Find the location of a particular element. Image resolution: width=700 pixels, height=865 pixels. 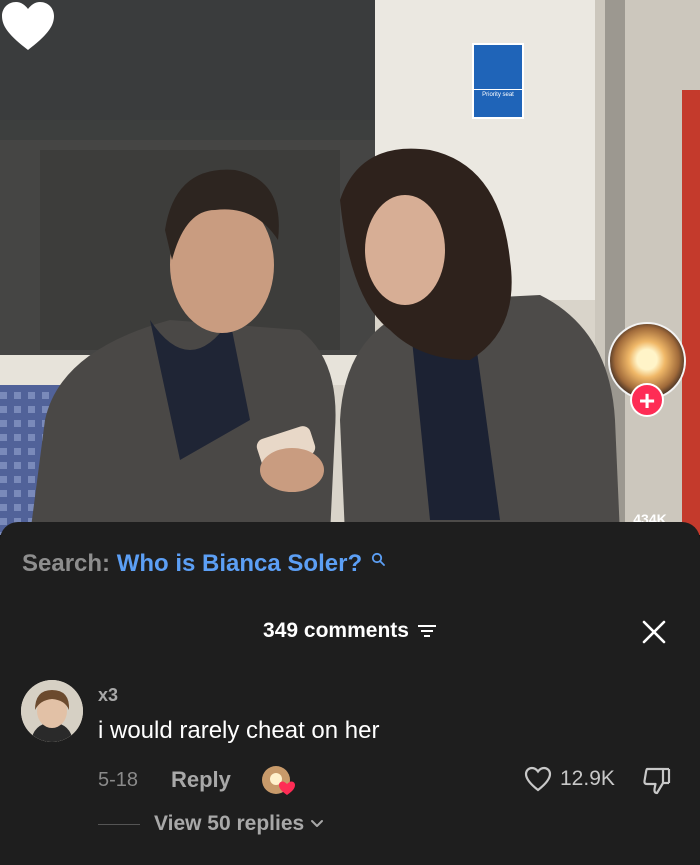

search-query-link: Who is Bianca Soler? is located at coordinates (239, 563).